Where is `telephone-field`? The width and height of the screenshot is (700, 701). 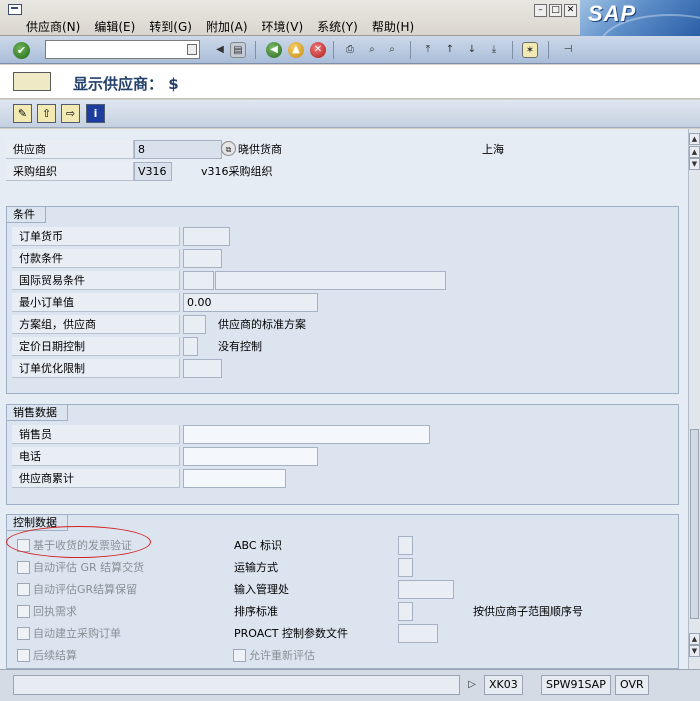
telephone-field is located at coordinates (250, 456).